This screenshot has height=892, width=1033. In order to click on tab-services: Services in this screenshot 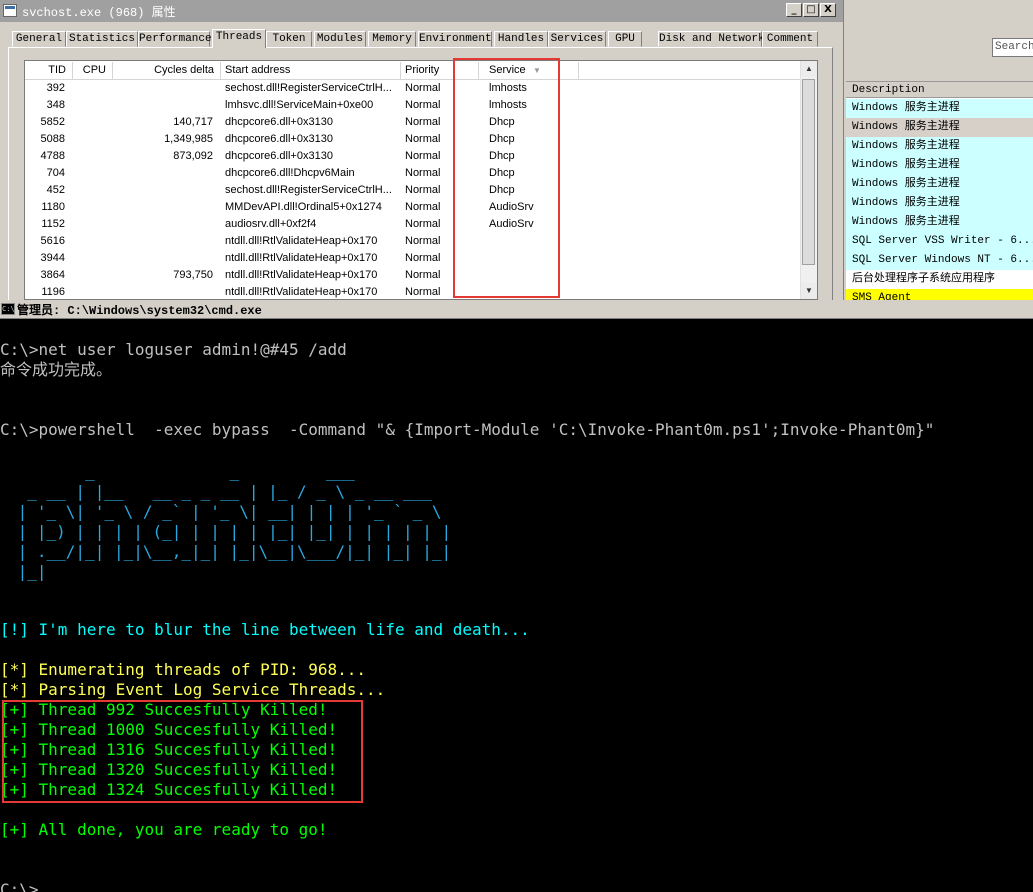, I will do `click(577, 39)`.